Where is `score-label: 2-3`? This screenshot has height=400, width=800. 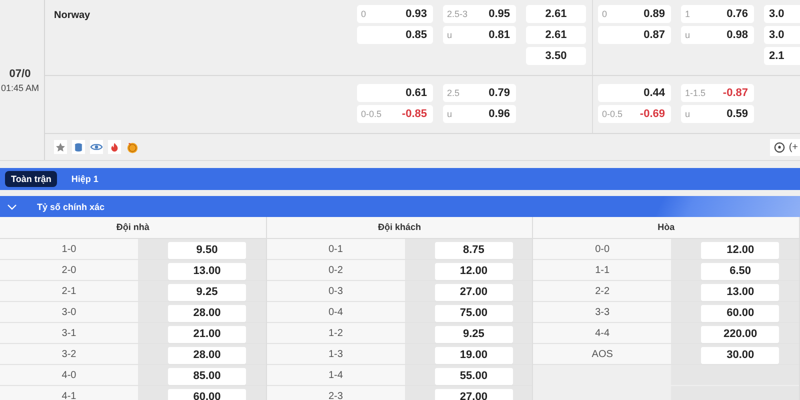
score-label: 2-3 is located at coordinates (335, 395).